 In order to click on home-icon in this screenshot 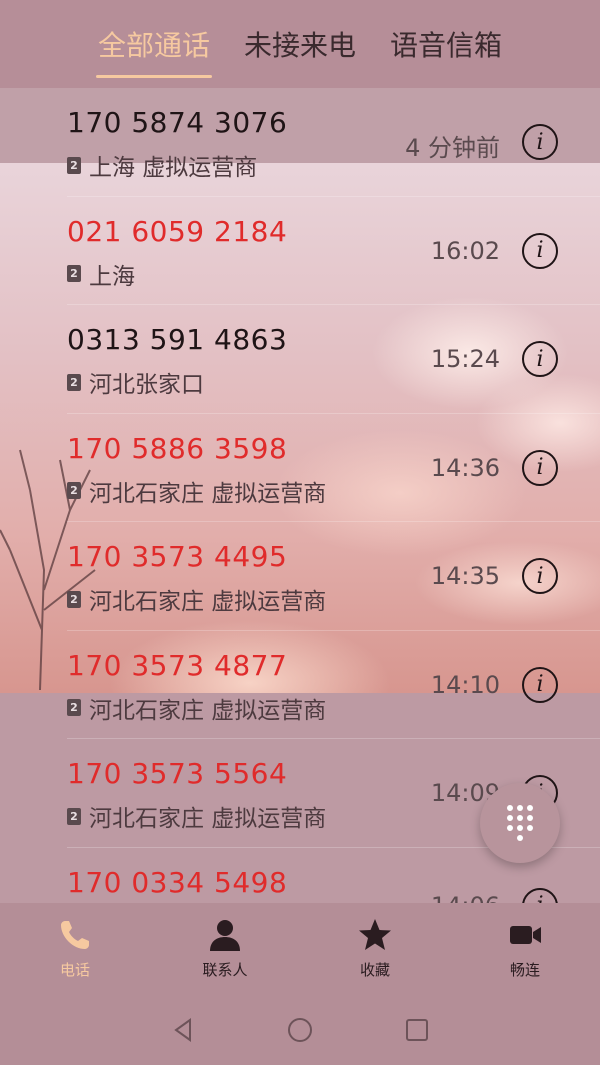, I will do `click(300, 1030)`.